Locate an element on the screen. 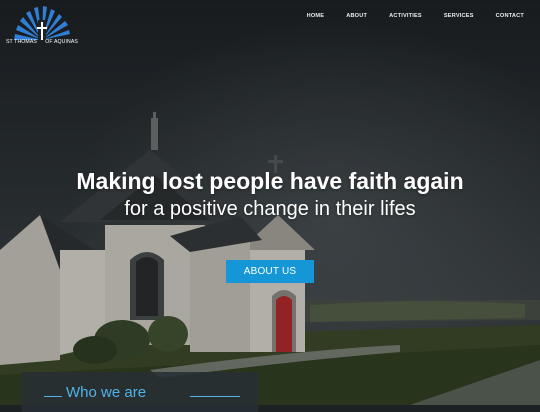 The width and height of the screenshot is (540, 412). nav-about: ABOUT is located at coordinates (356, 16).